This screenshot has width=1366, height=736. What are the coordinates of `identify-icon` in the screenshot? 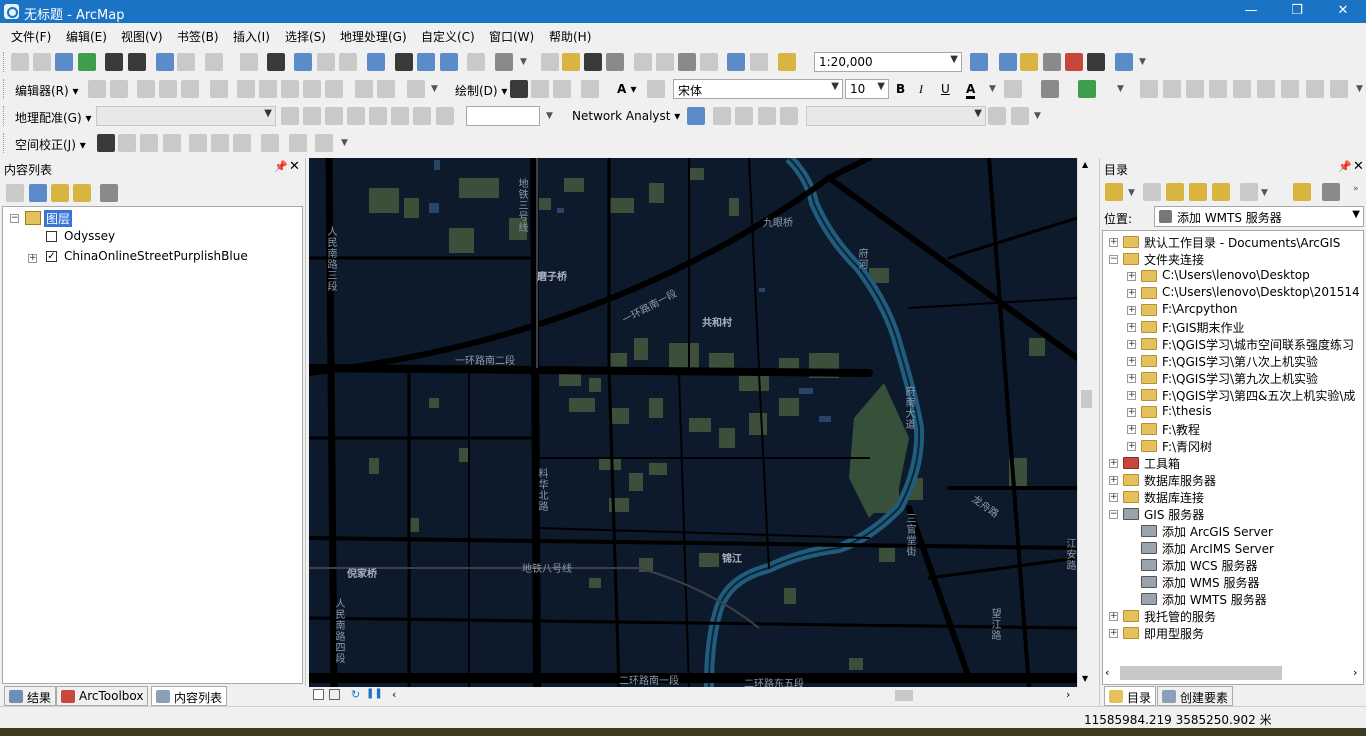 It's located at (303, 62).